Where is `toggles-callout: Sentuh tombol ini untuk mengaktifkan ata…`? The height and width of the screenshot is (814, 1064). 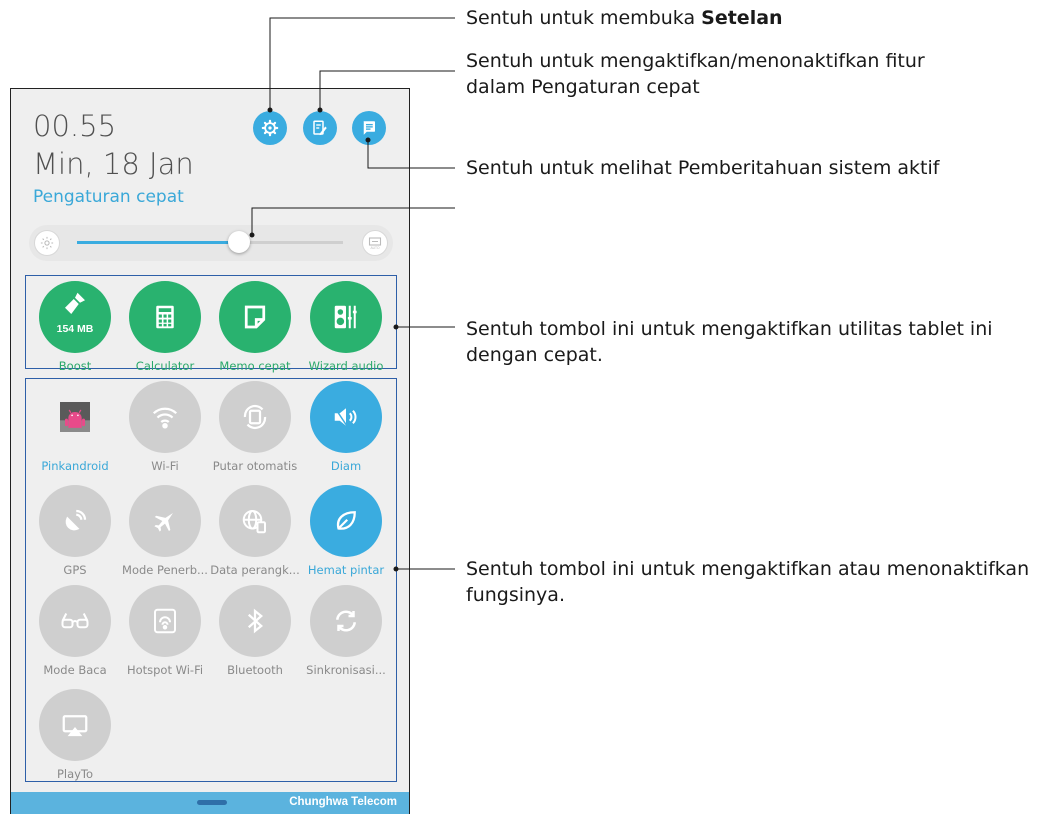 toggles-callout: Sentuh tombol ini untuk mengaktifkan ata… is located at coordinates (748, 582).